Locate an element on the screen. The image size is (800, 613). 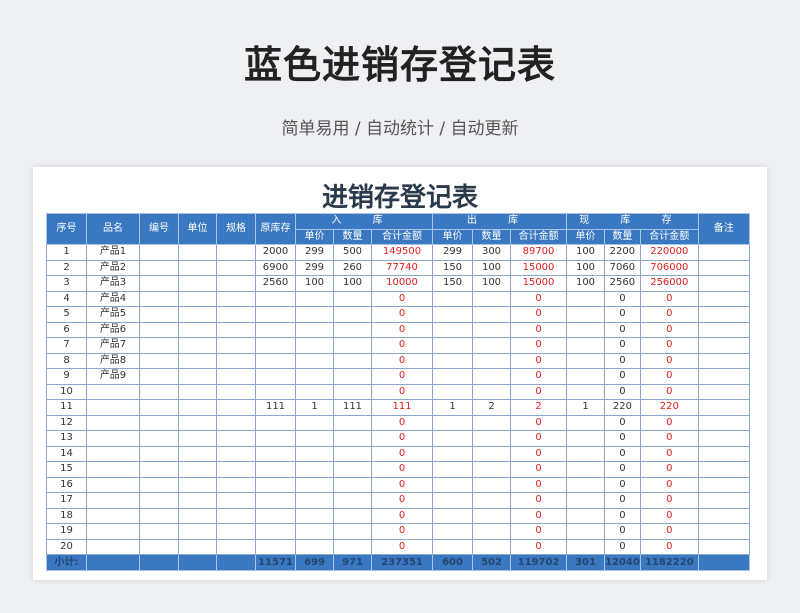
cell-in-amount: 111 is located at coordinates (402, 407).